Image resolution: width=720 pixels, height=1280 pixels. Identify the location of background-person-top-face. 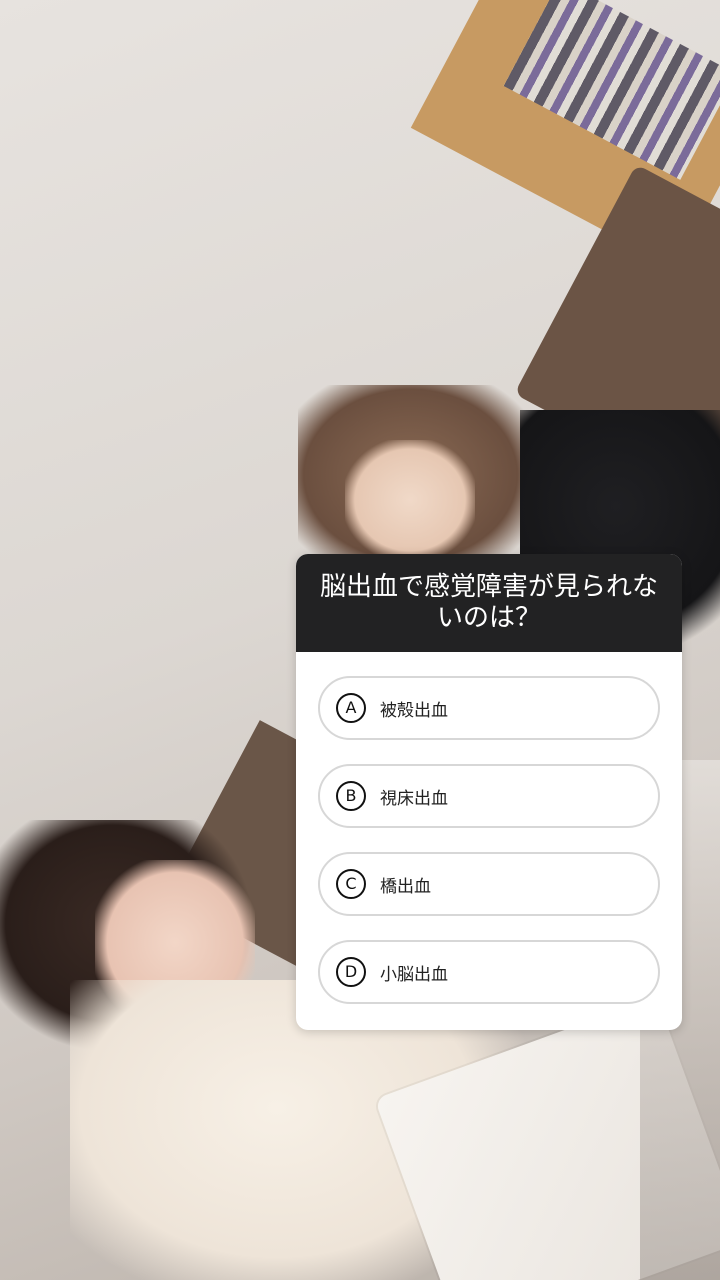
(410, 500).